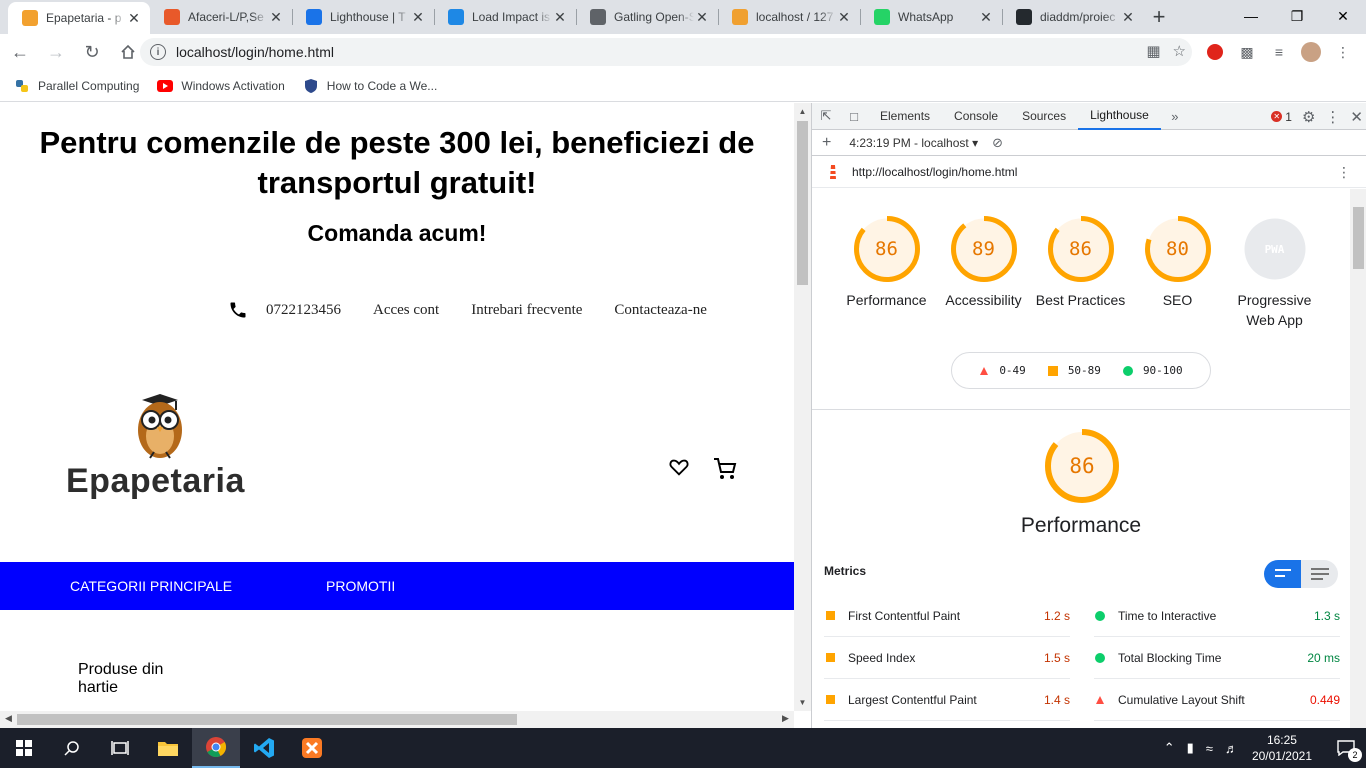  Describe the element at coordinates (1081, 409) in the screenshot. I see `section-divider` at that location.